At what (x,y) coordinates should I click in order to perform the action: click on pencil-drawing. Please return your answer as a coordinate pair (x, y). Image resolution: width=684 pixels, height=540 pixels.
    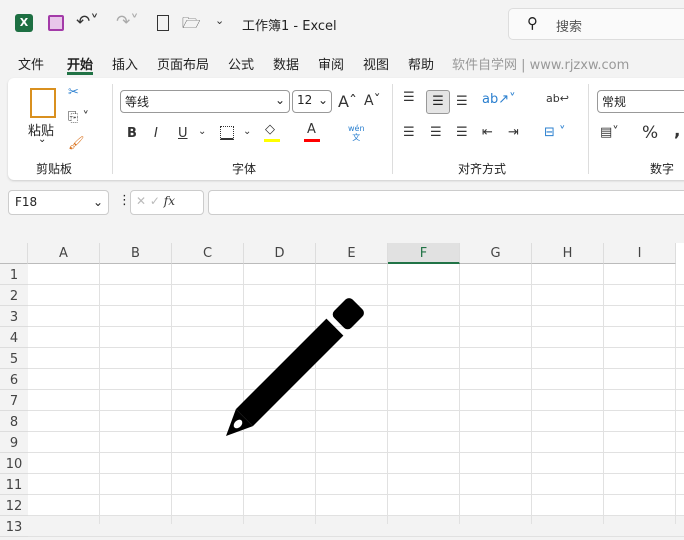
    Looking at the image, I should click on (295, 367).